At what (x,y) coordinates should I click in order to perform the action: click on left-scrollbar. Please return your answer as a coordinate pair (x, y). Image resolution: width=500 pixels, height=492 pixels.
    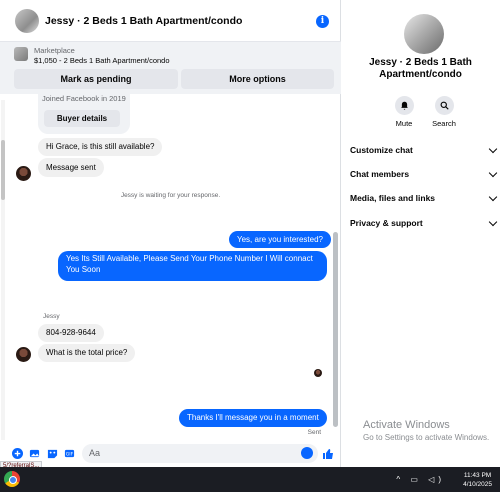
    Looking at the image, I should click on (3, 270).